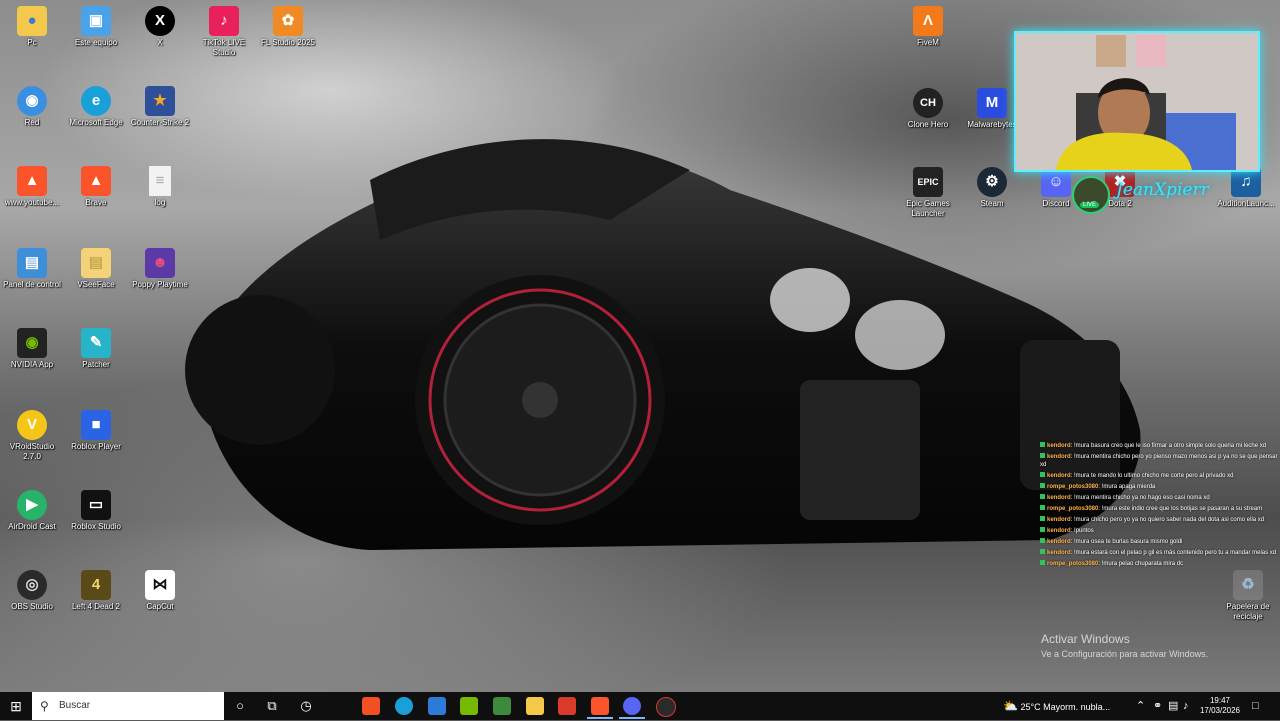  Describe the element at coordinates (96, 505) in the screenshot. I see `roblox-studio-icon: ▭` at that location.